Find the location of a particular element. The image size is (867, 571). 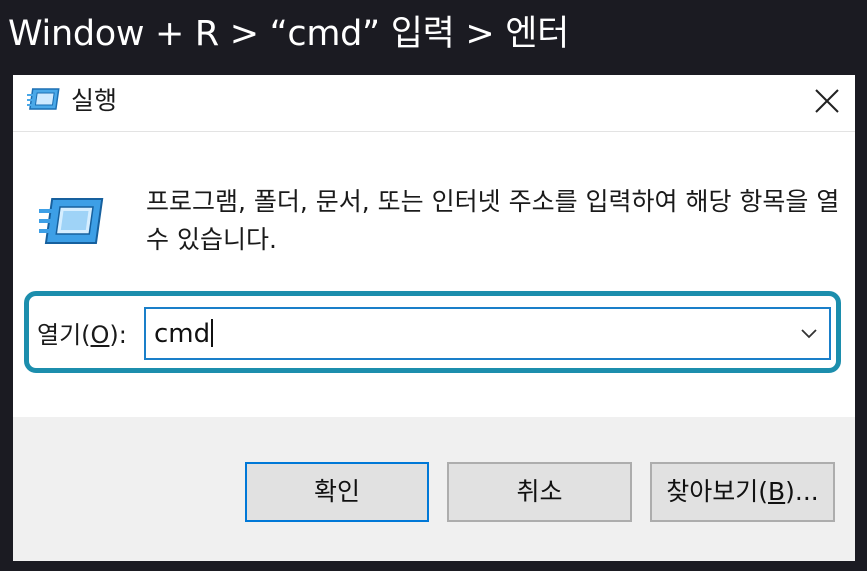

close-button is located at coordinates (827, 101).